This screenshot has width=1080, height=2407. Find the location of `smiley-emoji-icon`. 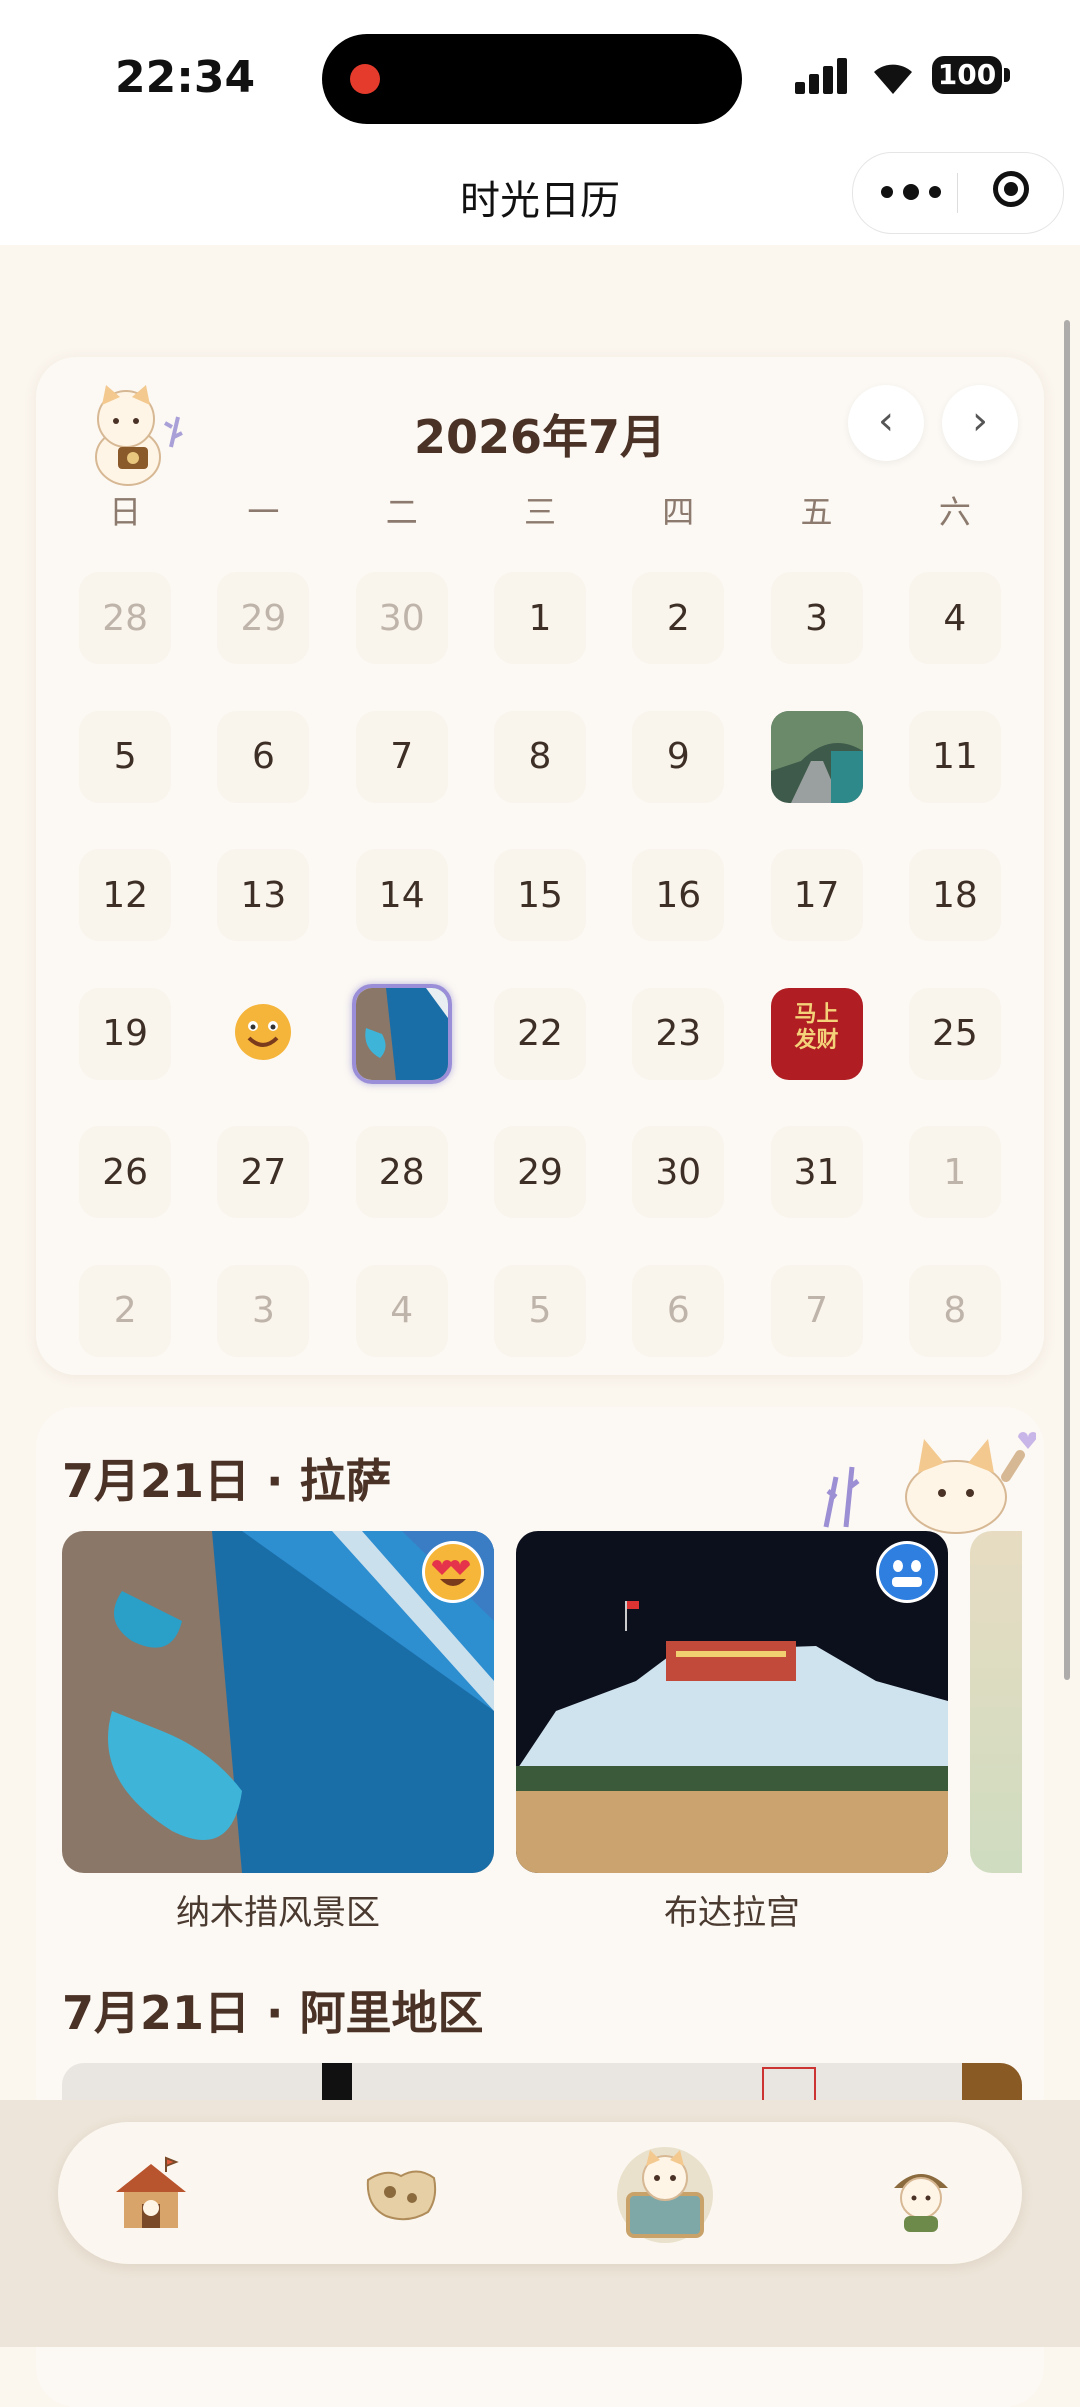

smiley-emoji-icon is located at coordinates (263, 1034).